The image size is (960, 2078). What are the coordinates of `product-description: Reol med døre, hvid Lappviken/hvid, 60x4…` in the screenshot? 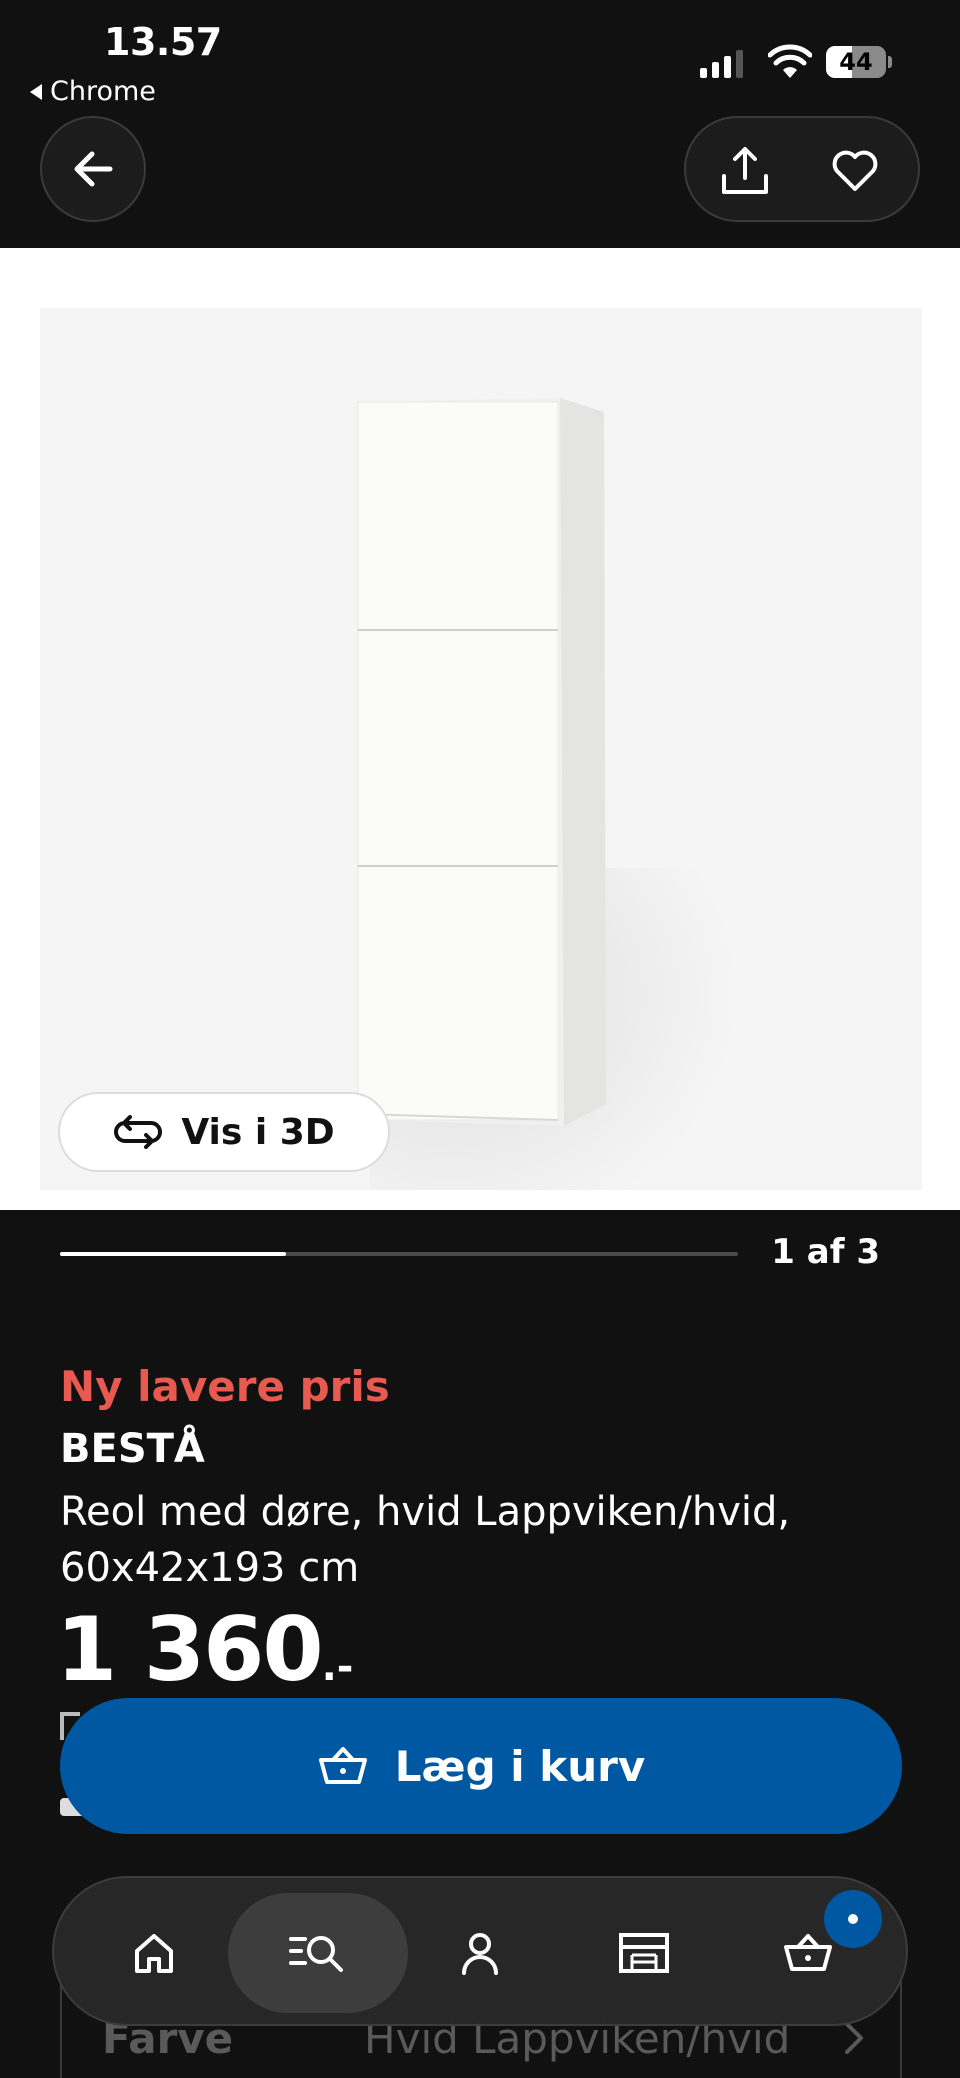 It's located at (425, 1540).